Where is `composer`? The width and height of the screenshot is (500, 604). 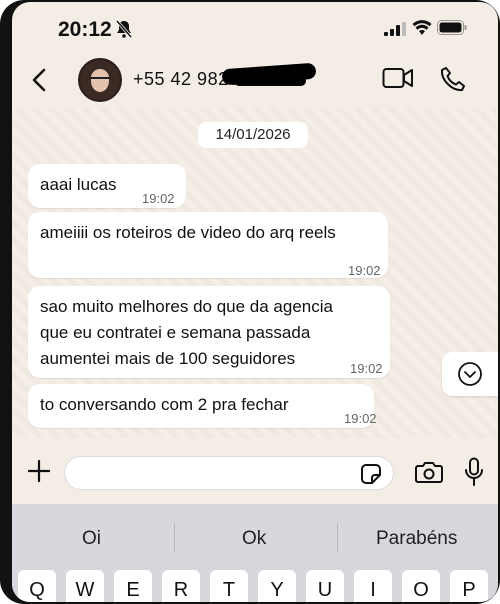 composer is located at coordinates (255, 472).